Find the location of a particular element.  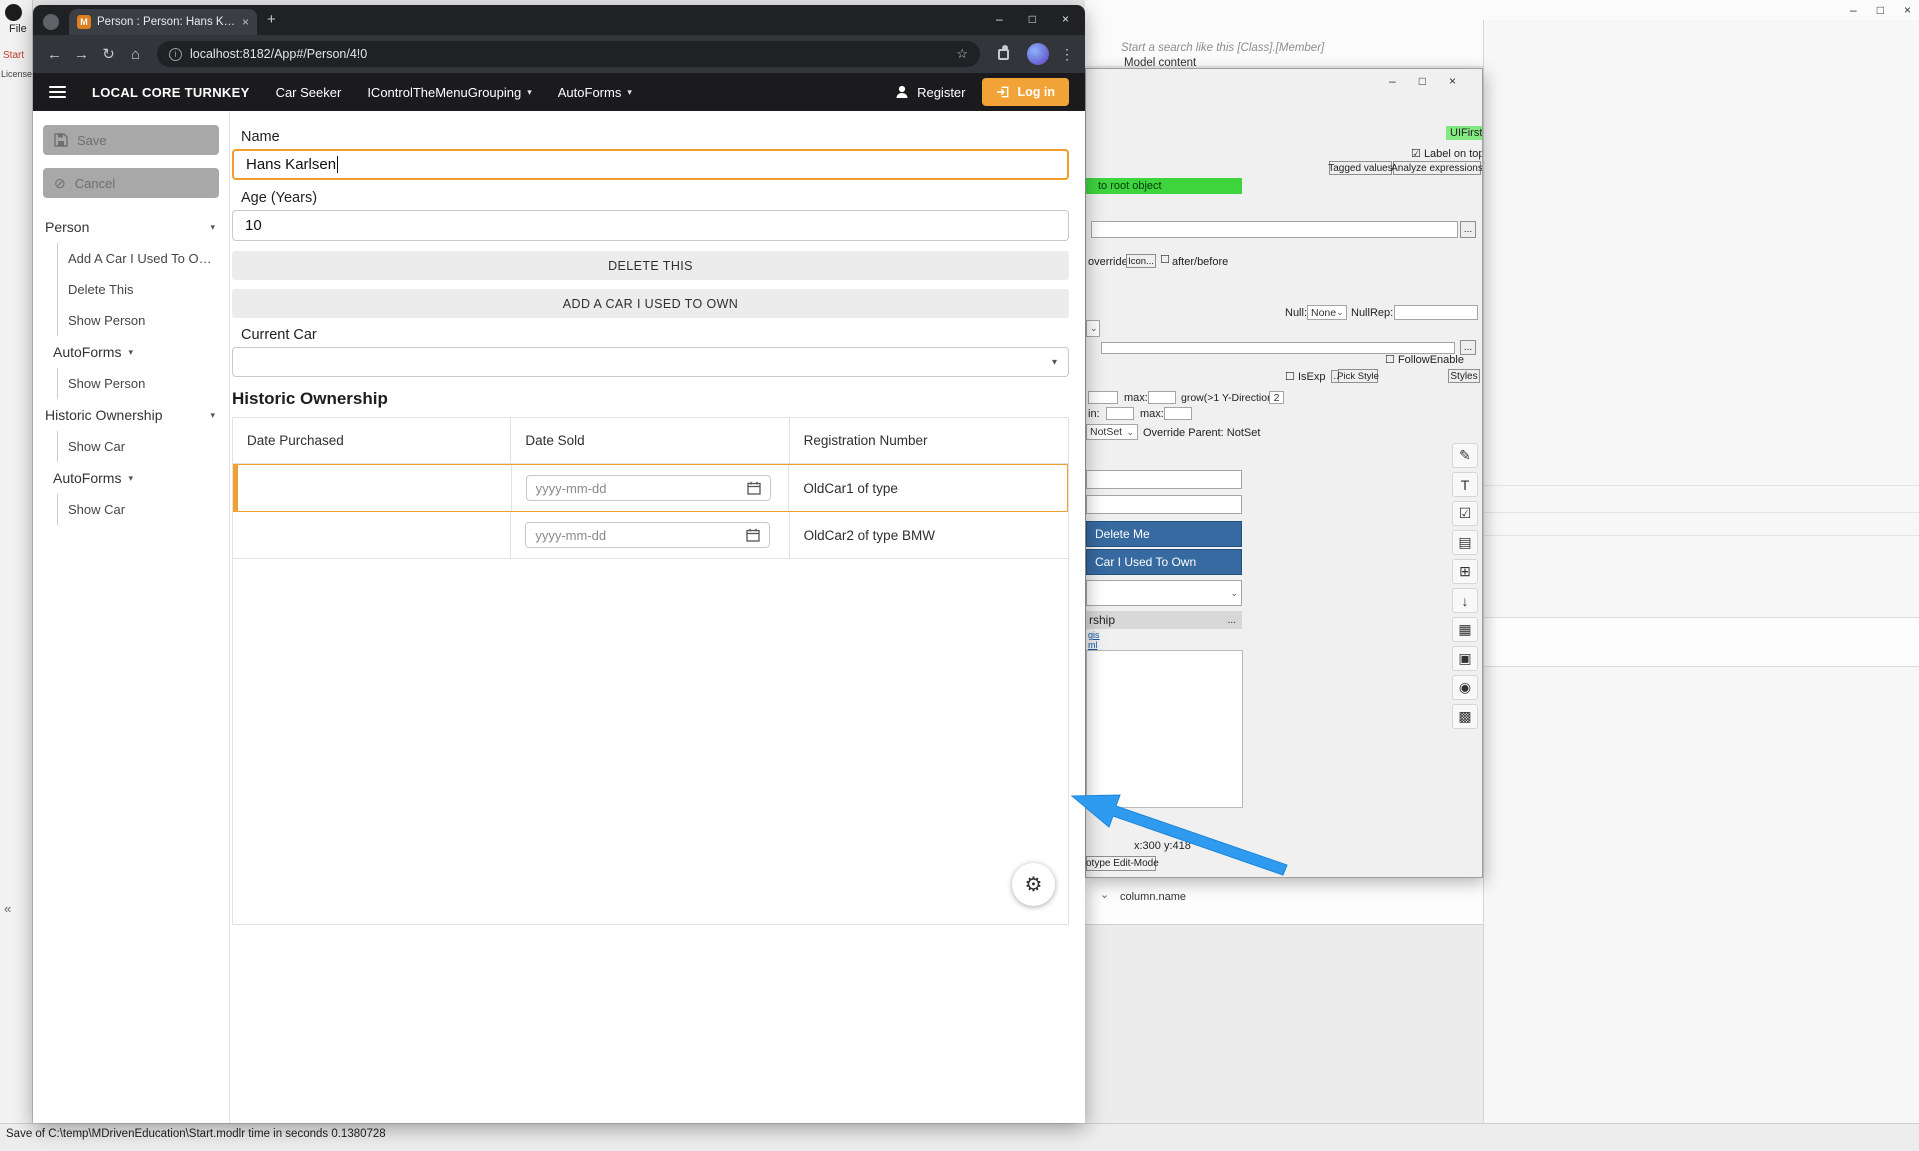

in-input is located at coordinates (1120, 413).